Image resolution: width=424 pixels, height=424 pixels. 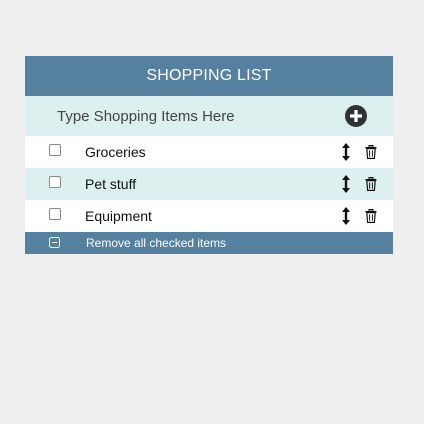 What do you see at coordinates (195, 116) in the screenshot?
I see `shopping-item-input` at bounding box center [195, 116].